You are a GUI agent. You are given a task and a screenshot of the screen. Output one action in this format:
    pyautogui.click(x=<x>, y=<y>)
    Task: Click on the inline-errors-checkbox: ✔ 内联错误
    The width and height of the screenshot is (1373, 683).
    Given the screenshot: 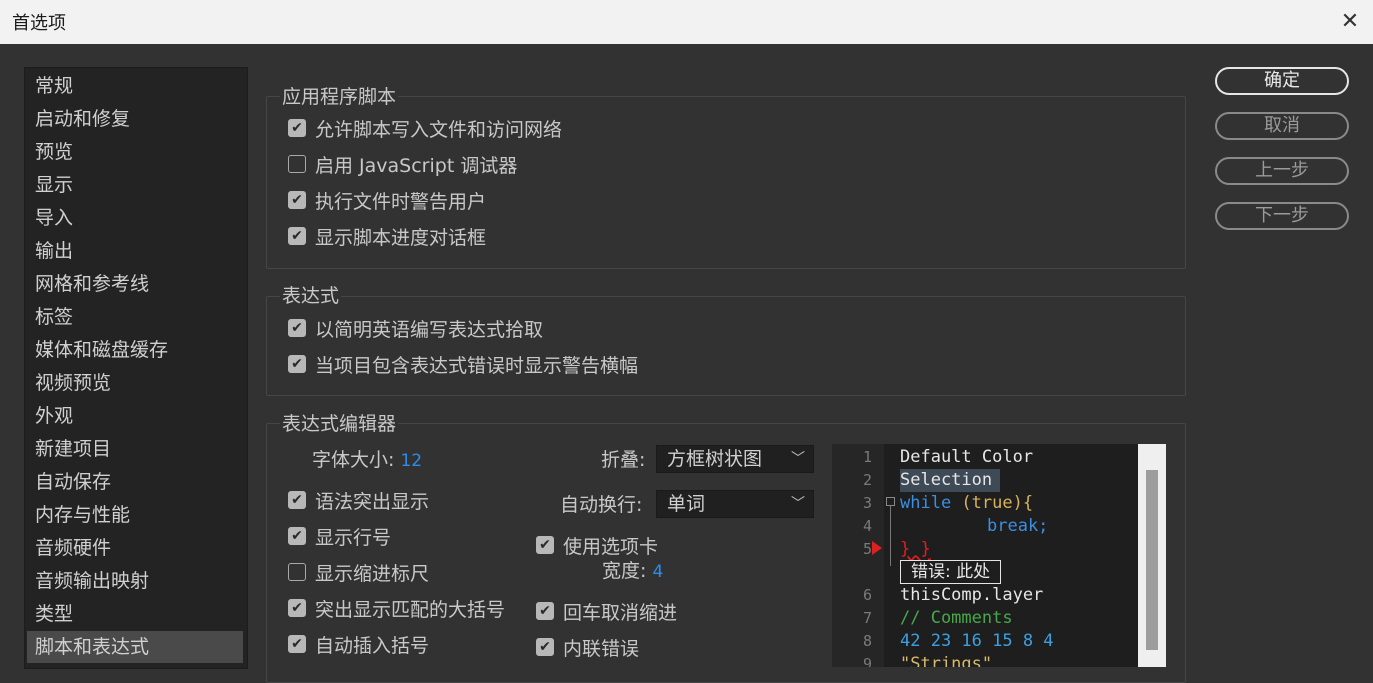 What is the action you would take?
    pyautogui.click(x=587, y=647)
    